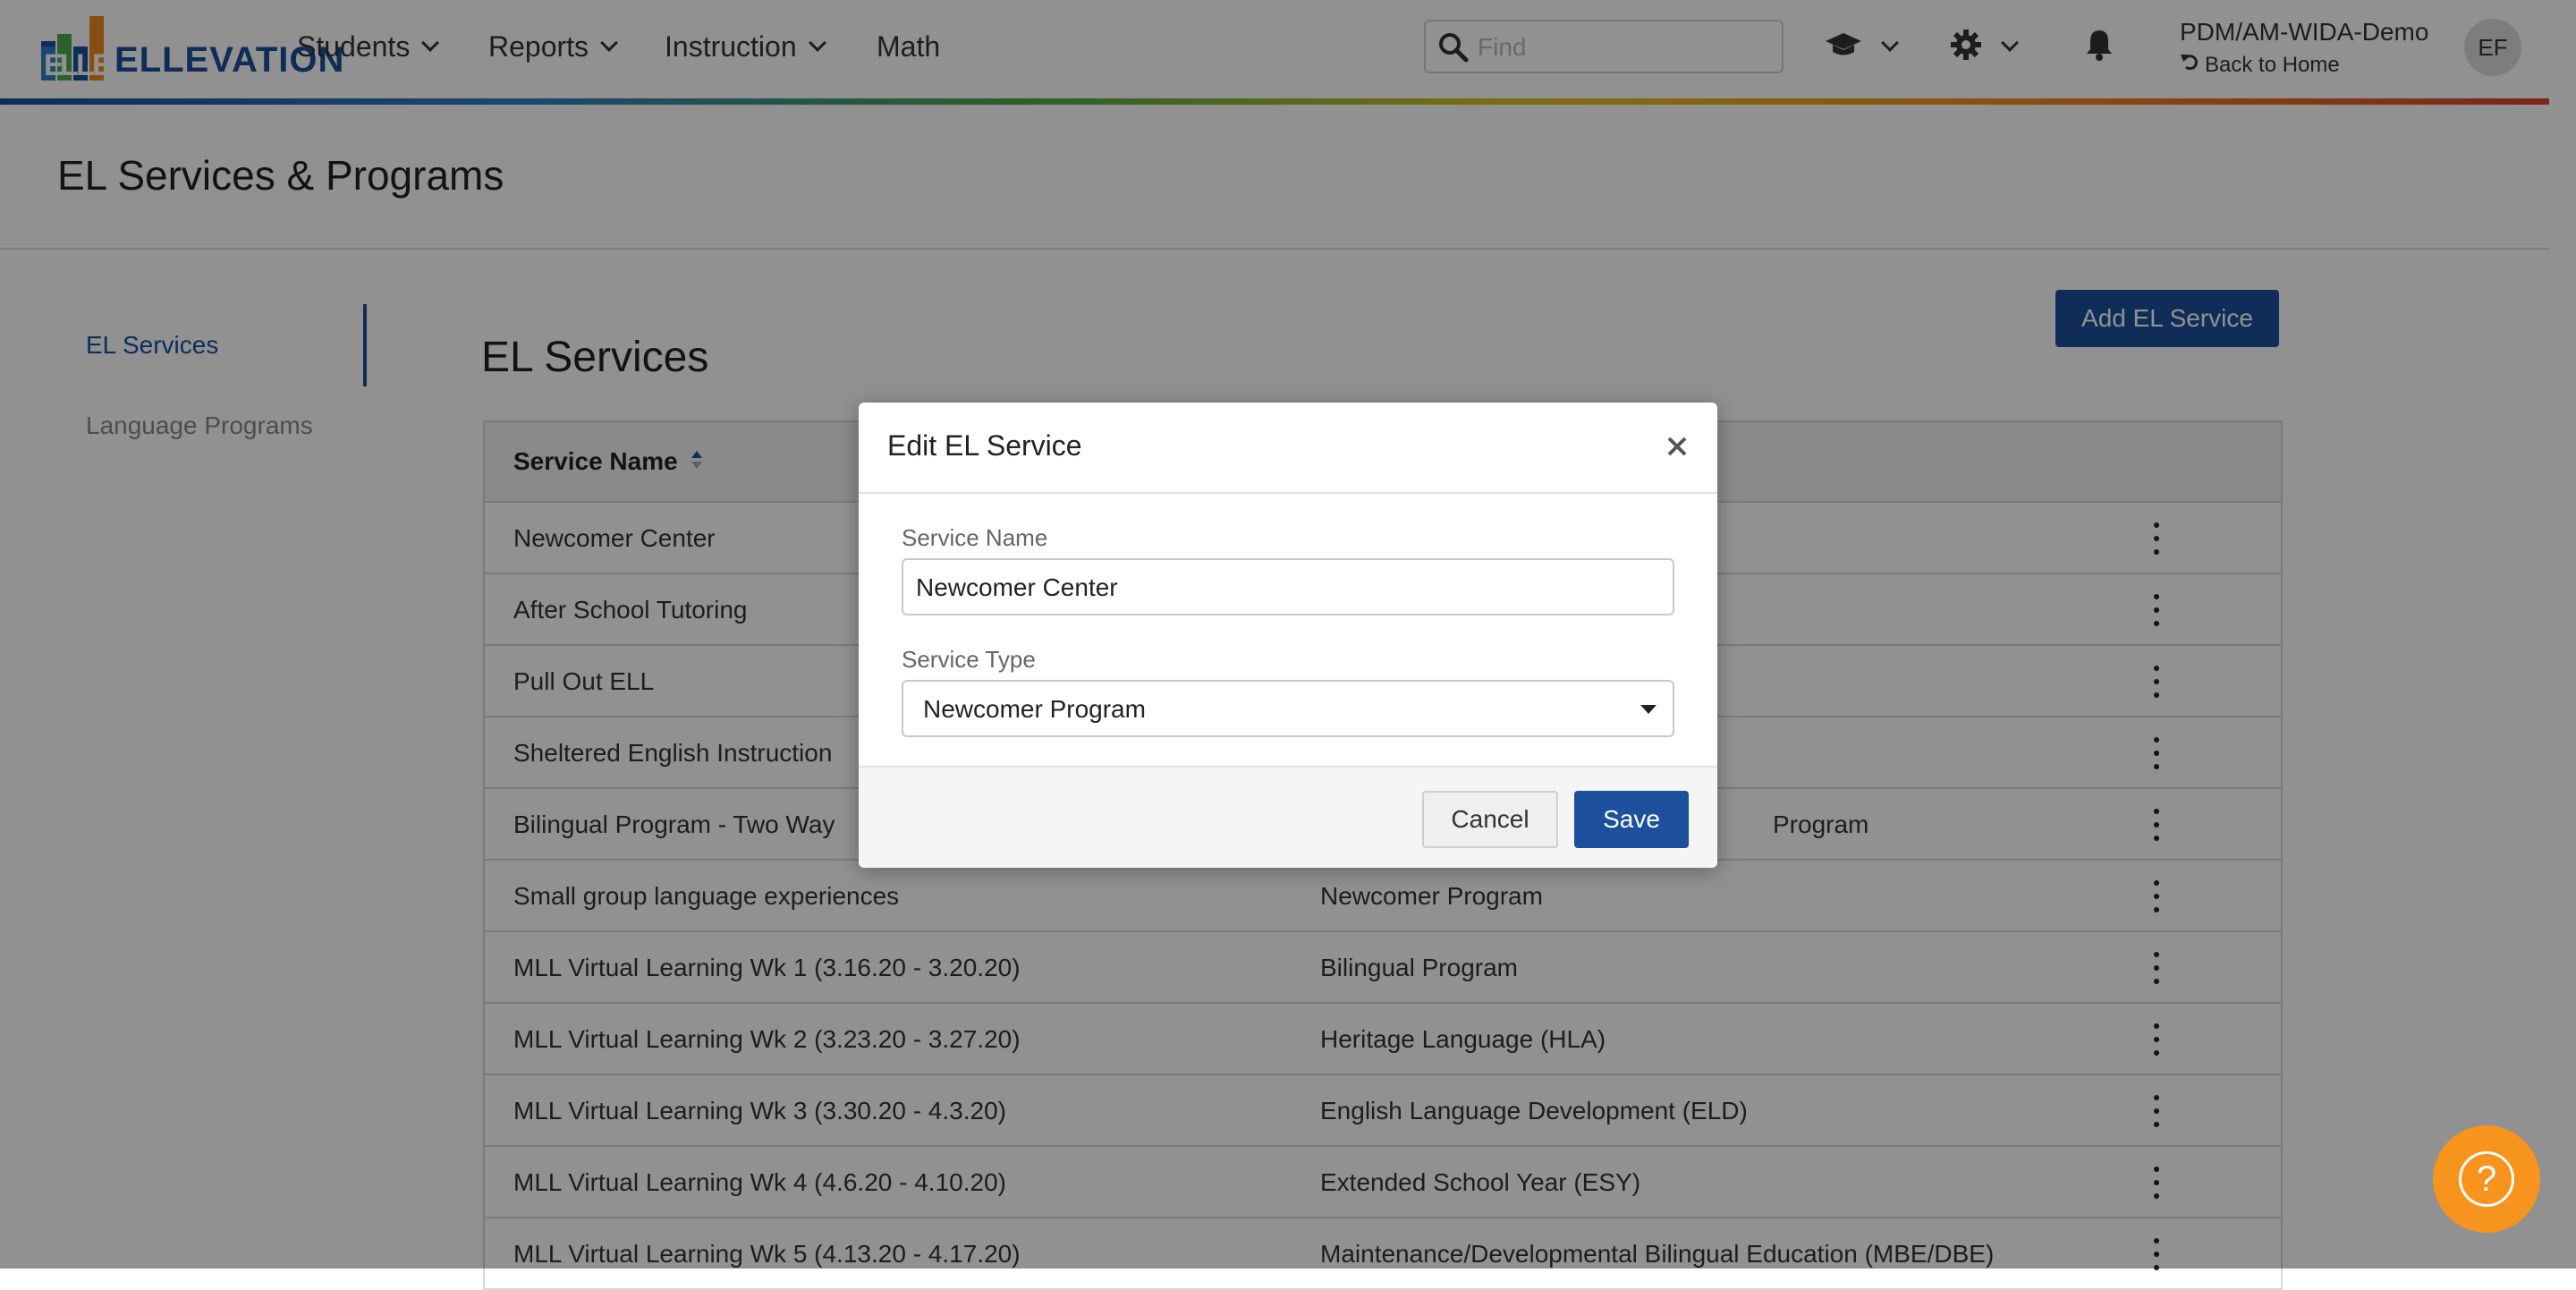 The height and width of the screenshot is (1290, 2576). Describe the element at coordinates (1677, 446) in the screenshot. I see `close-icon` at that location.